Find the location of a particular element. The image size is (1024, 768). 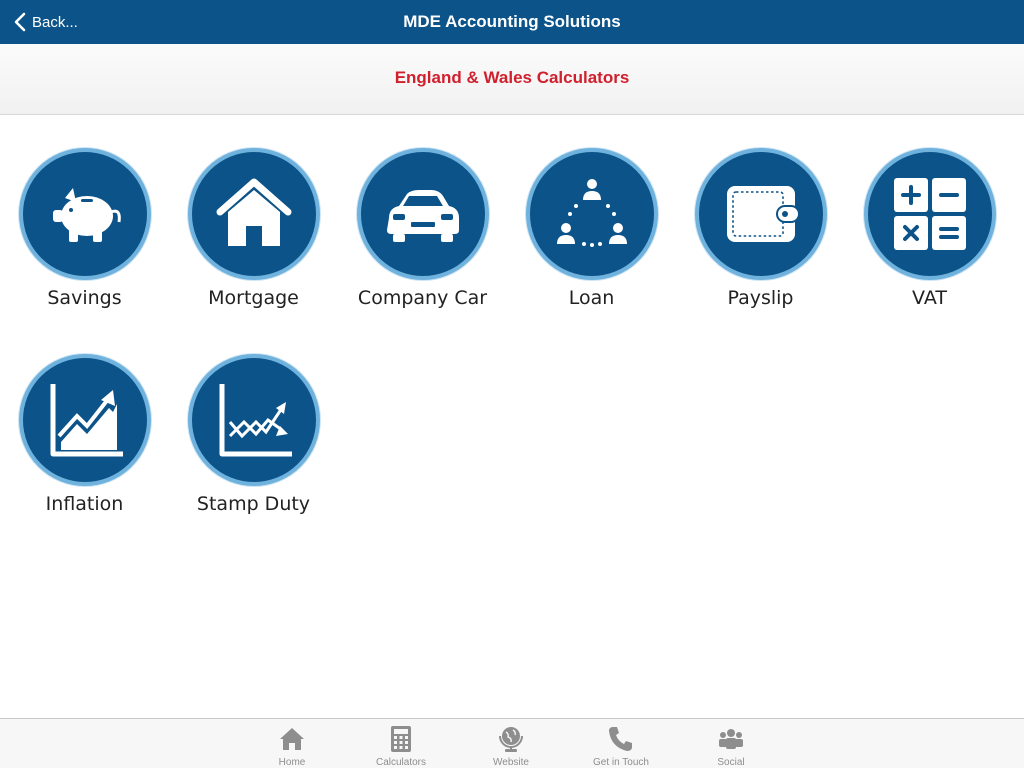

inflation-calculator-tile: Inflation is located at coordinates (84, 418).